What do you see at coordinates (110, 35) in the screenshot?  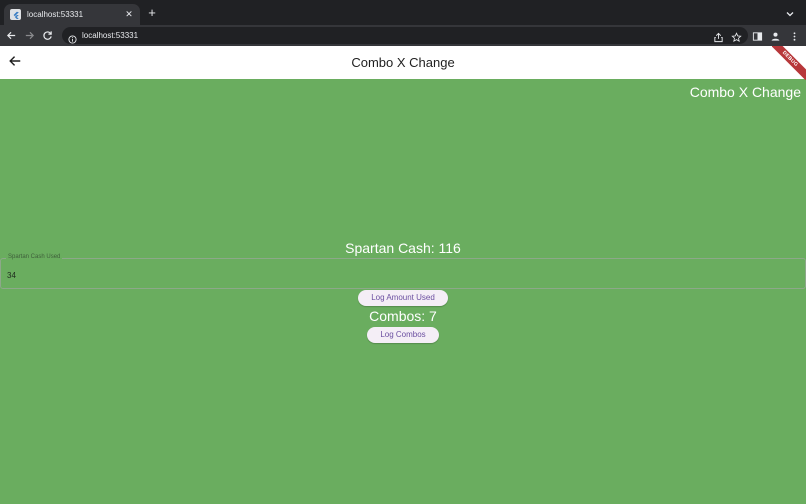 I see `url-text: localhost:53331` at bounding box center [110, 35].